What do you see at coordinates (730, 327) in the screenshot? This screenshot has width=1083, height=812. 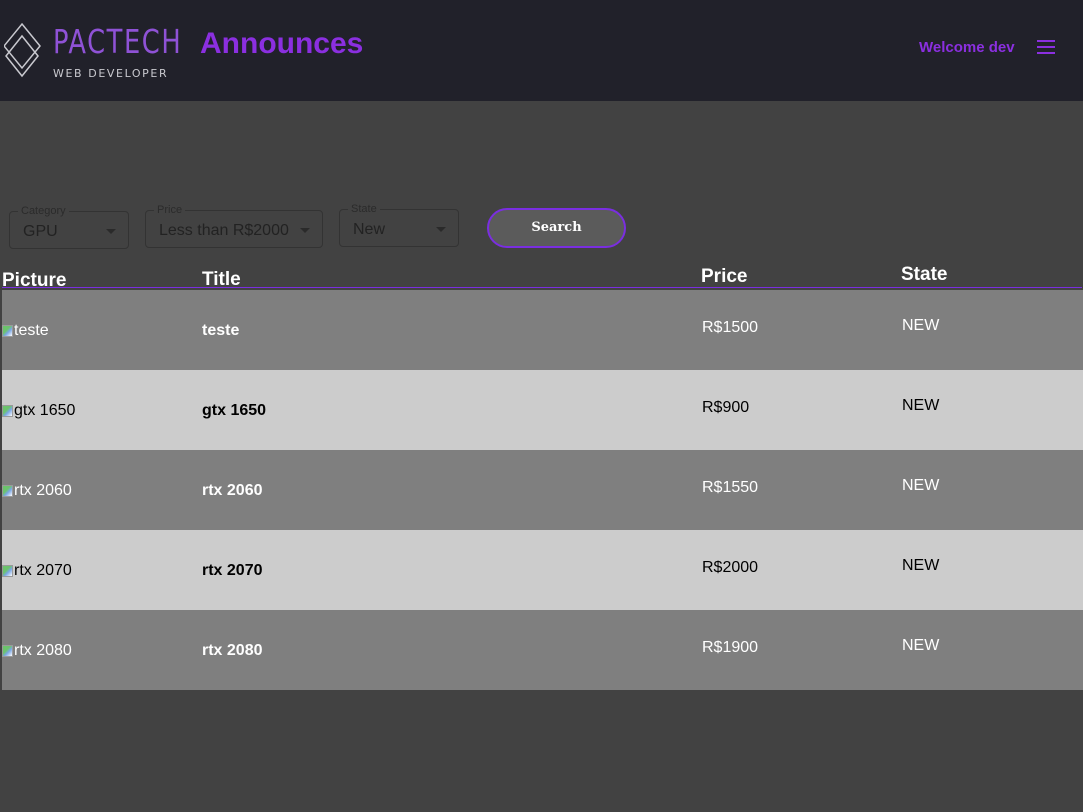 I see `row-price: R$1500` at bounding box center [730, 327].